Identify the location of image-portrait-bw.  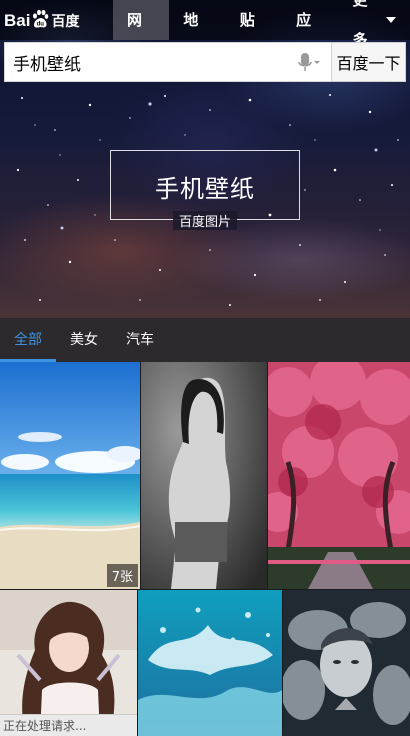
(204, 475).